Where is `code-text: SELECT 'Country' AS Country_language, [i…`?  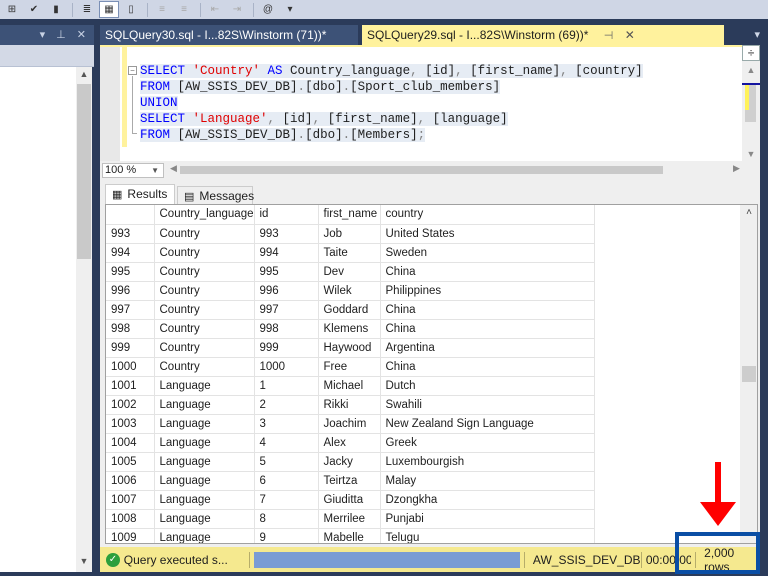 code-text: SELECT 'Country' AS Country_language, [i… is located at coordinates (391, 103).